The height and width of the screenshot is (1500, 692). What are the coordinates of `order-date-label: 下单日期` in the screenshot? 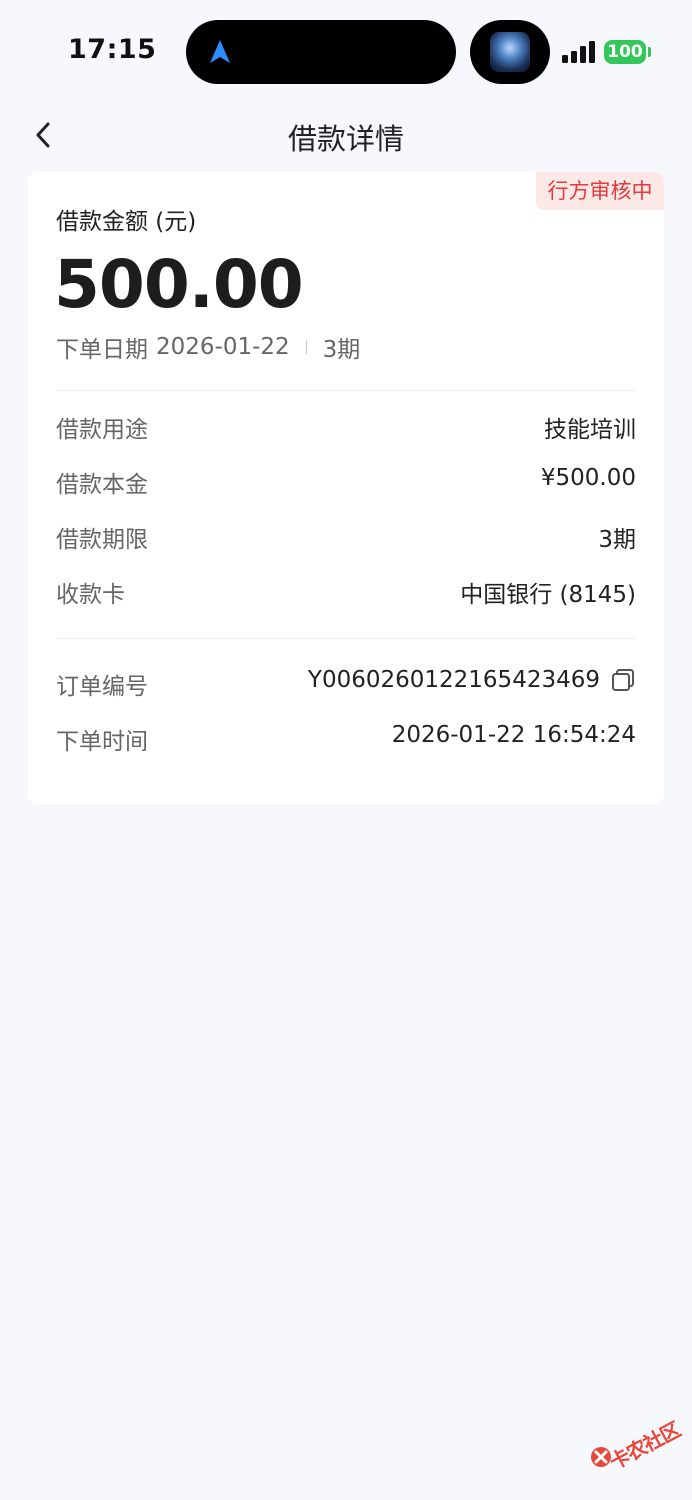 It's located at (102, 350).